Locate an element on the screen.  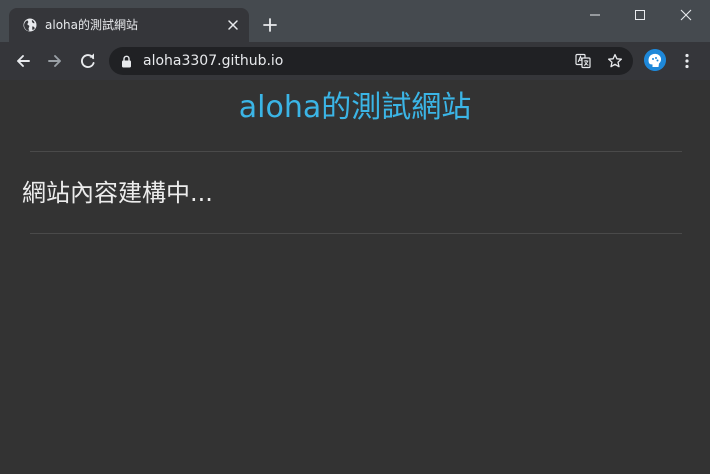
tab-strip: aloha的測試網站 is located at coordinates (355, 21).